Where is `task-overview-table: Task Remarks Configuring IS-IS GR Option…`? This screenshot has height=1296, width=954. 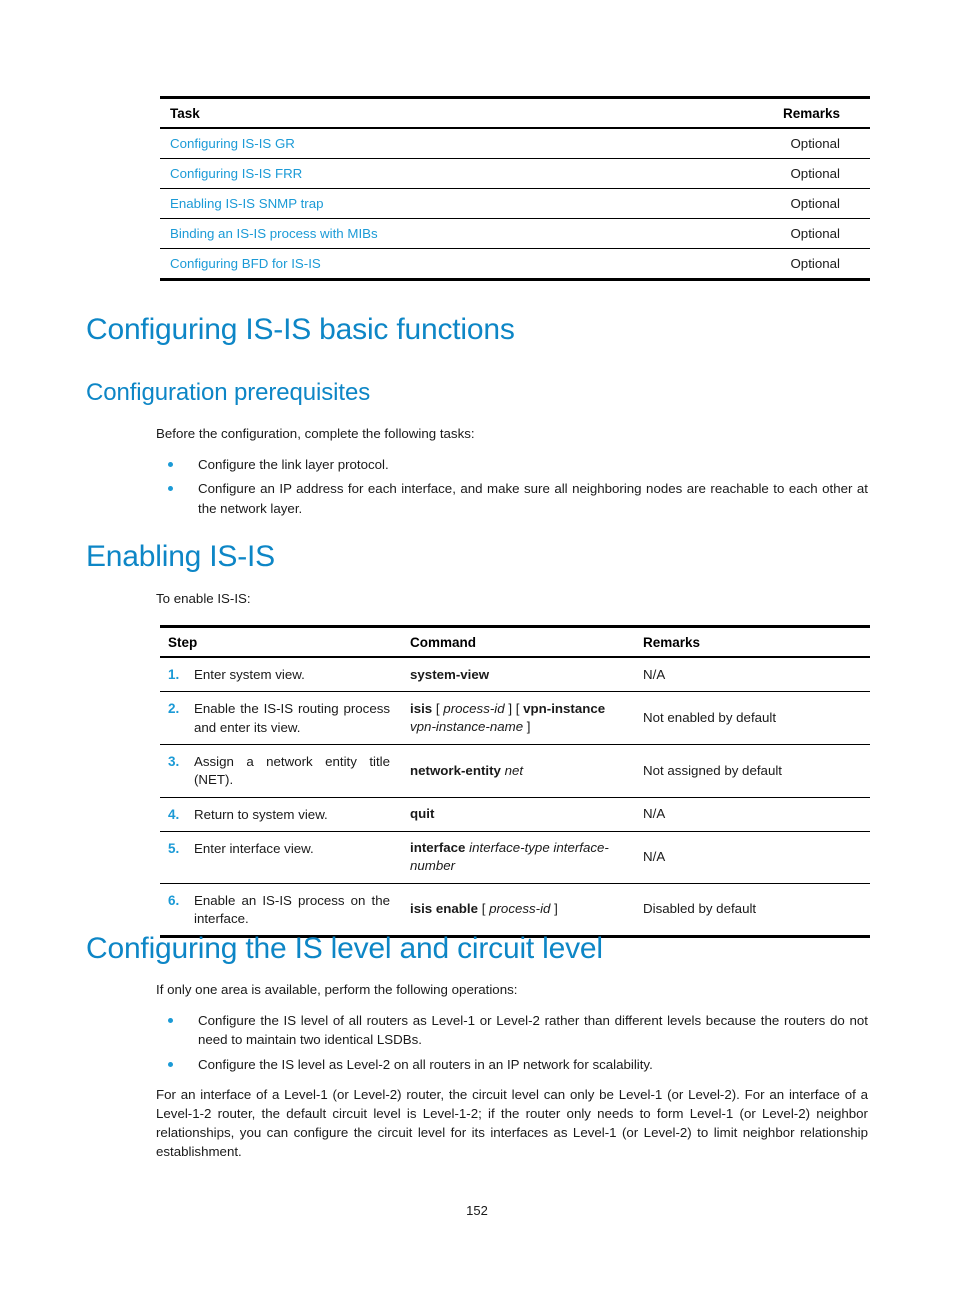 task-overview-table: Task Remarks Configuring IS-IS GR Option… is located at coordinates (515, 188).